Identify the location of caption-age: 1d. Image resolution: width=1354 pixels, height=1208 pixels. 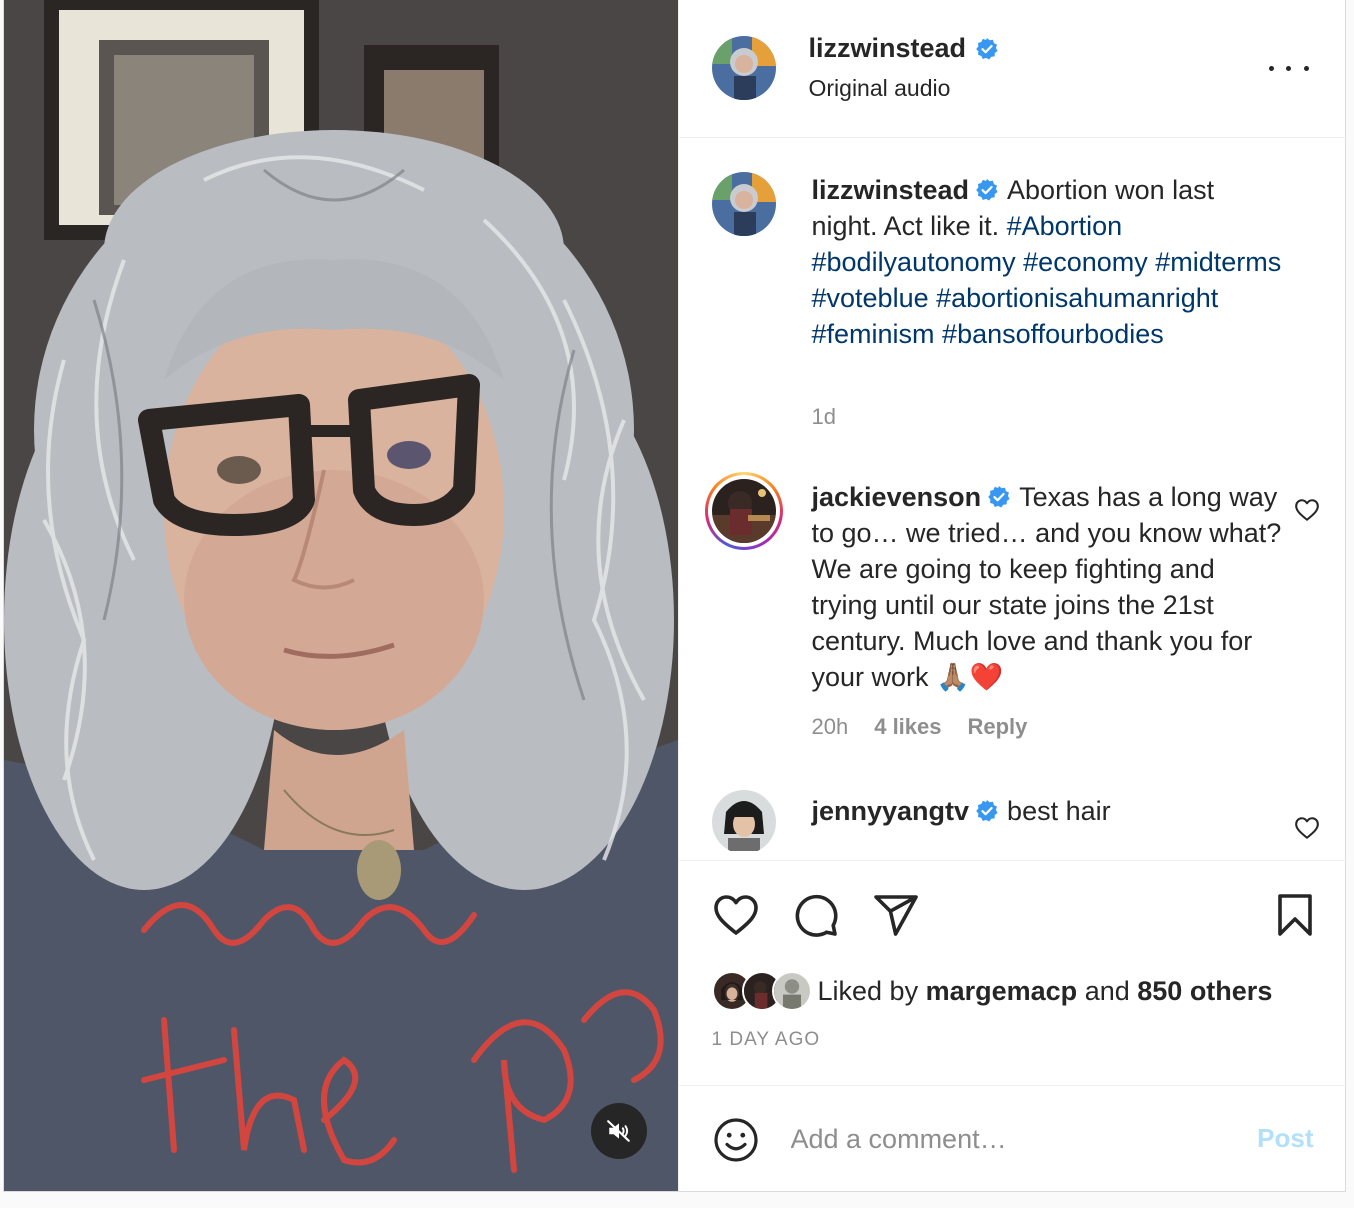
(823, 416).